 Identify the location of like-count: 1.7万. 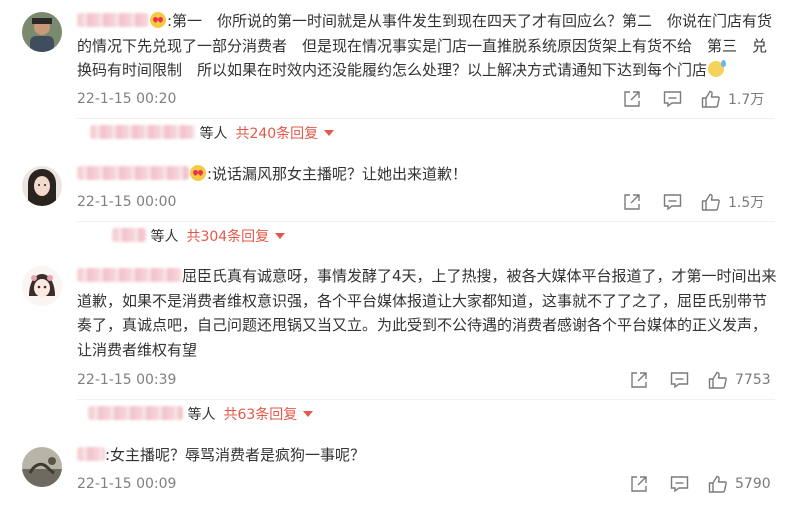
(746, 100).